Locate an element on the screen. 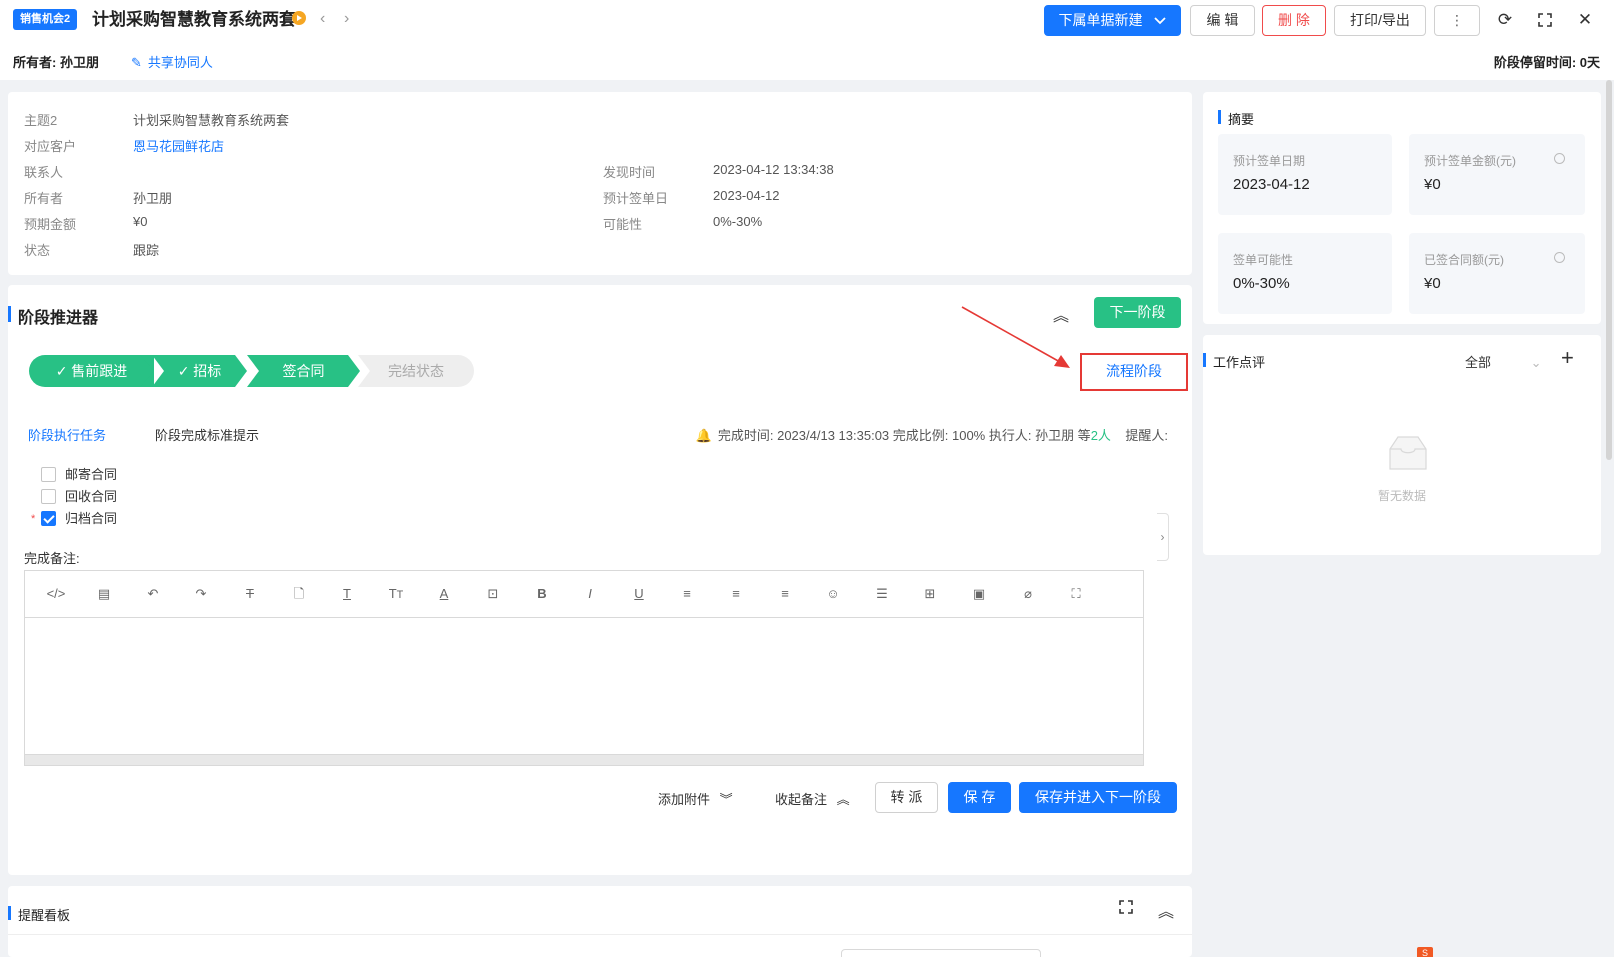 The width and height of the screenshot is (1614, 957). comment-filter-select: 全部 ⌄ is located at coordinates (1503, 361).